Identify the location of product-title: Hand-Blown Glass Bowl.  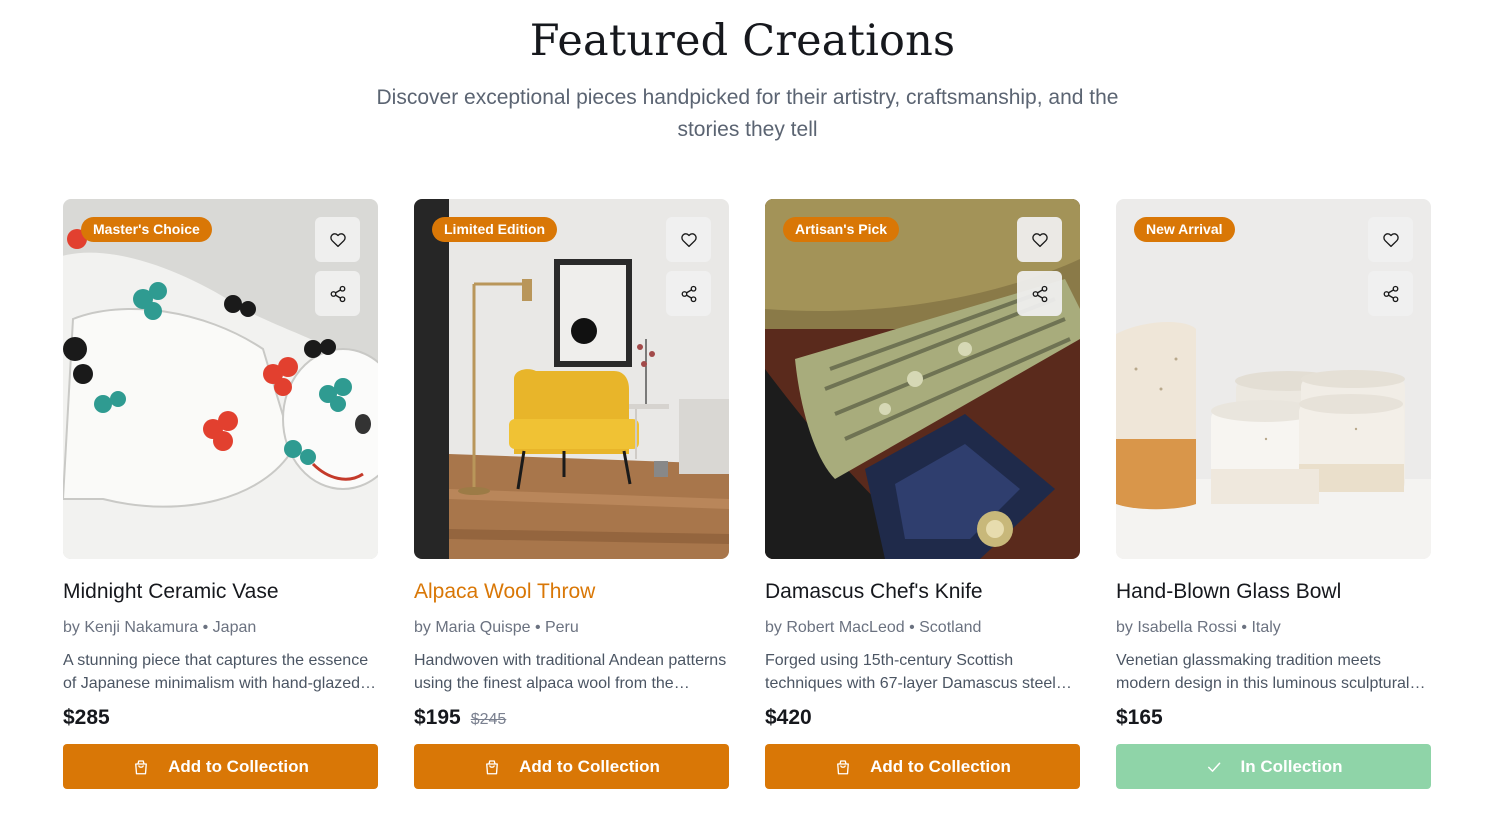
(1228, 592).